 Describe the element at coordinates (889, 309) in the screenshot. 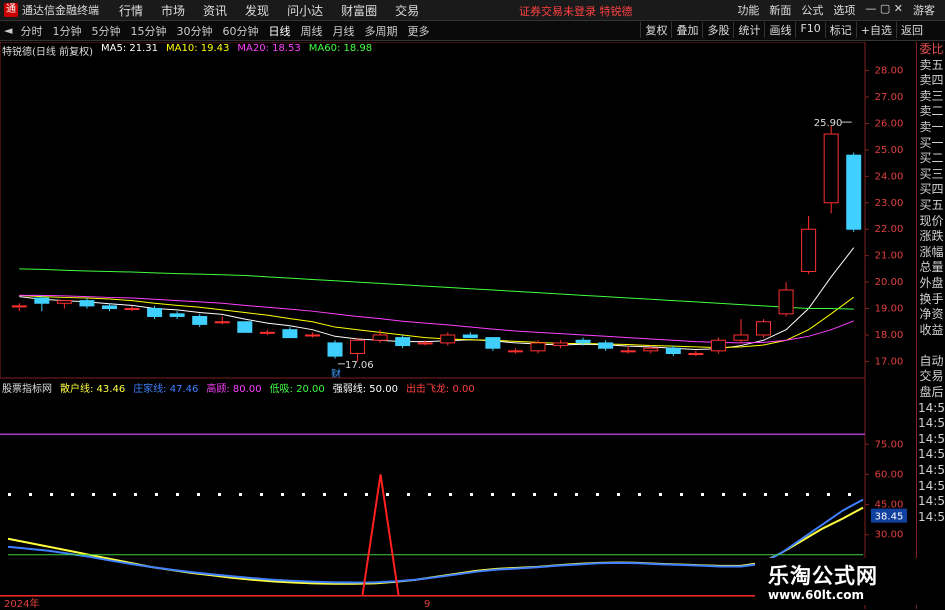

I see `y-tick-label: 19.00` at that location.